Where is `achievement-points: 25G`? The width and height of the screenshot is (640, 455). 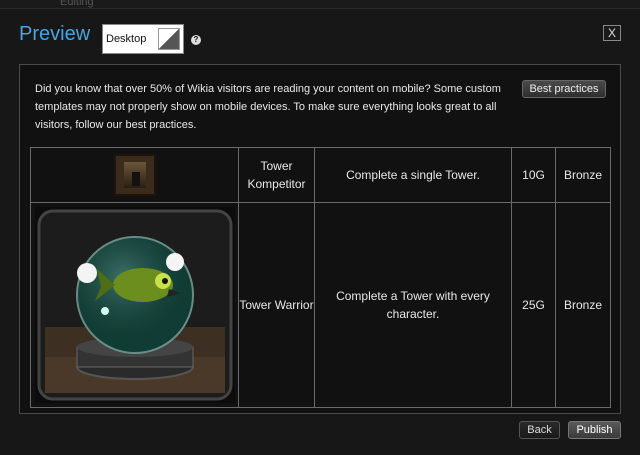 achievement-points: 25G is located at coordinates (533, 305).